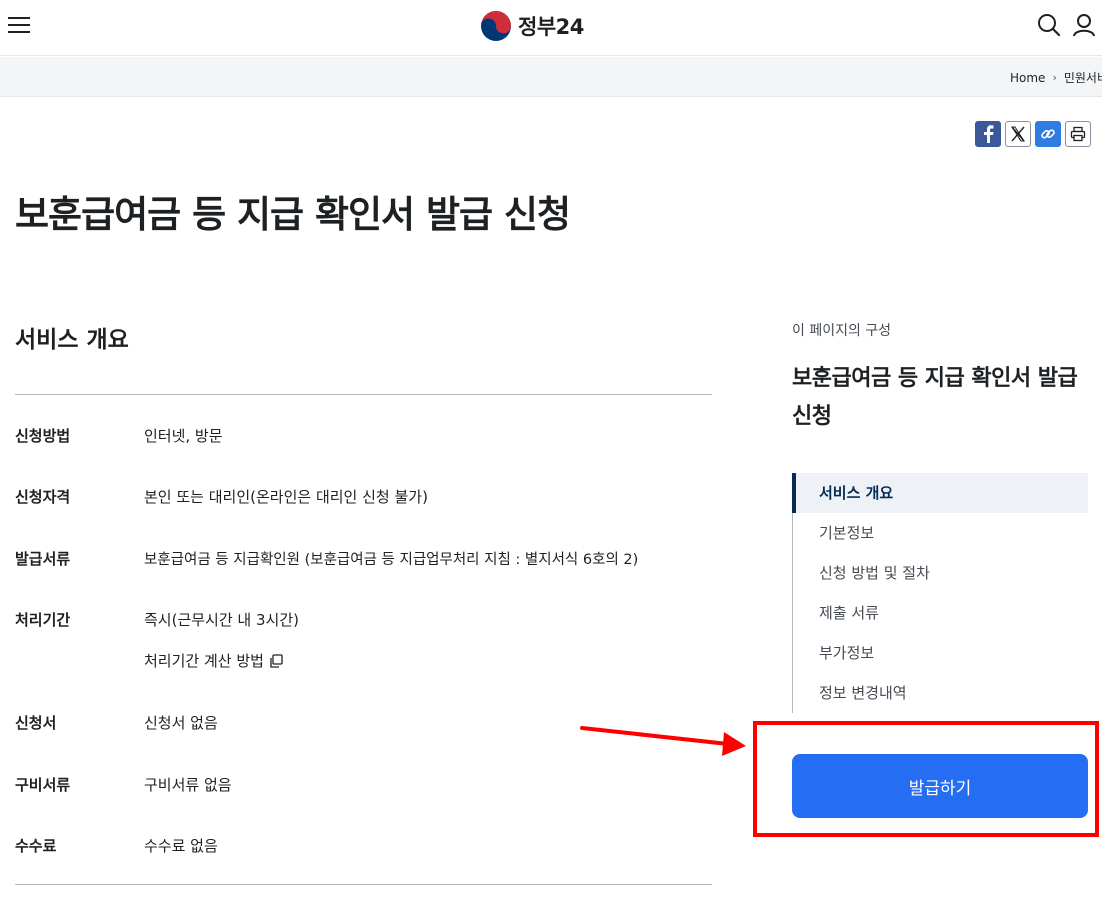 This screenshot has width=1102, height=905. What do you see at coordinates (940, 613) in the screenshot?
I see `toc-item-documents: 제출 서류` at bounding box center [940, 613].